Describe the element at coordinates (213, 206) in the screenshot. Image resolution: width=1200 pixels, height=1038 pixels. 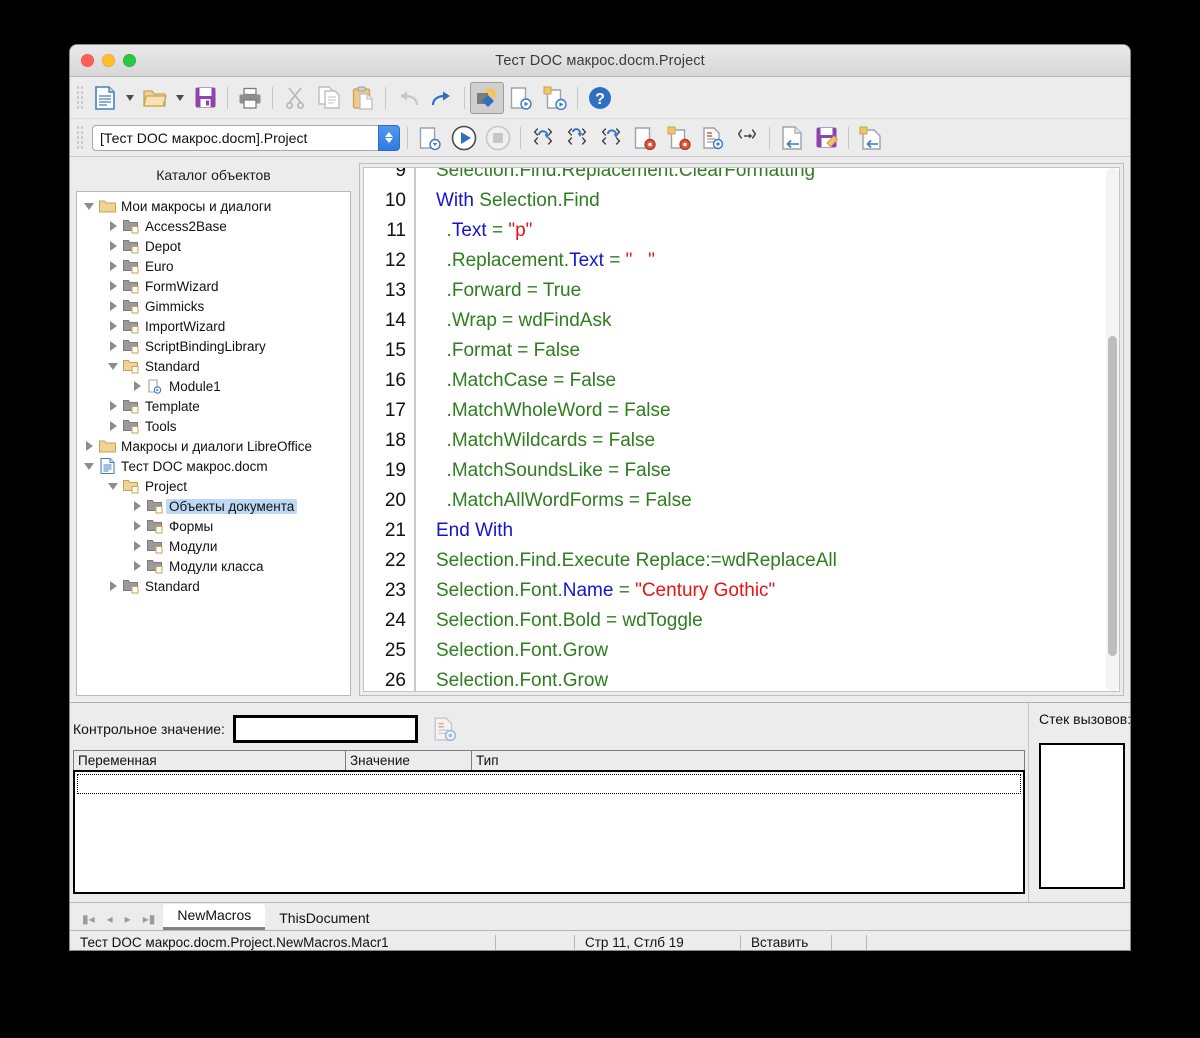
I see `tree-node: Мои макросы и диалоги` at that location.